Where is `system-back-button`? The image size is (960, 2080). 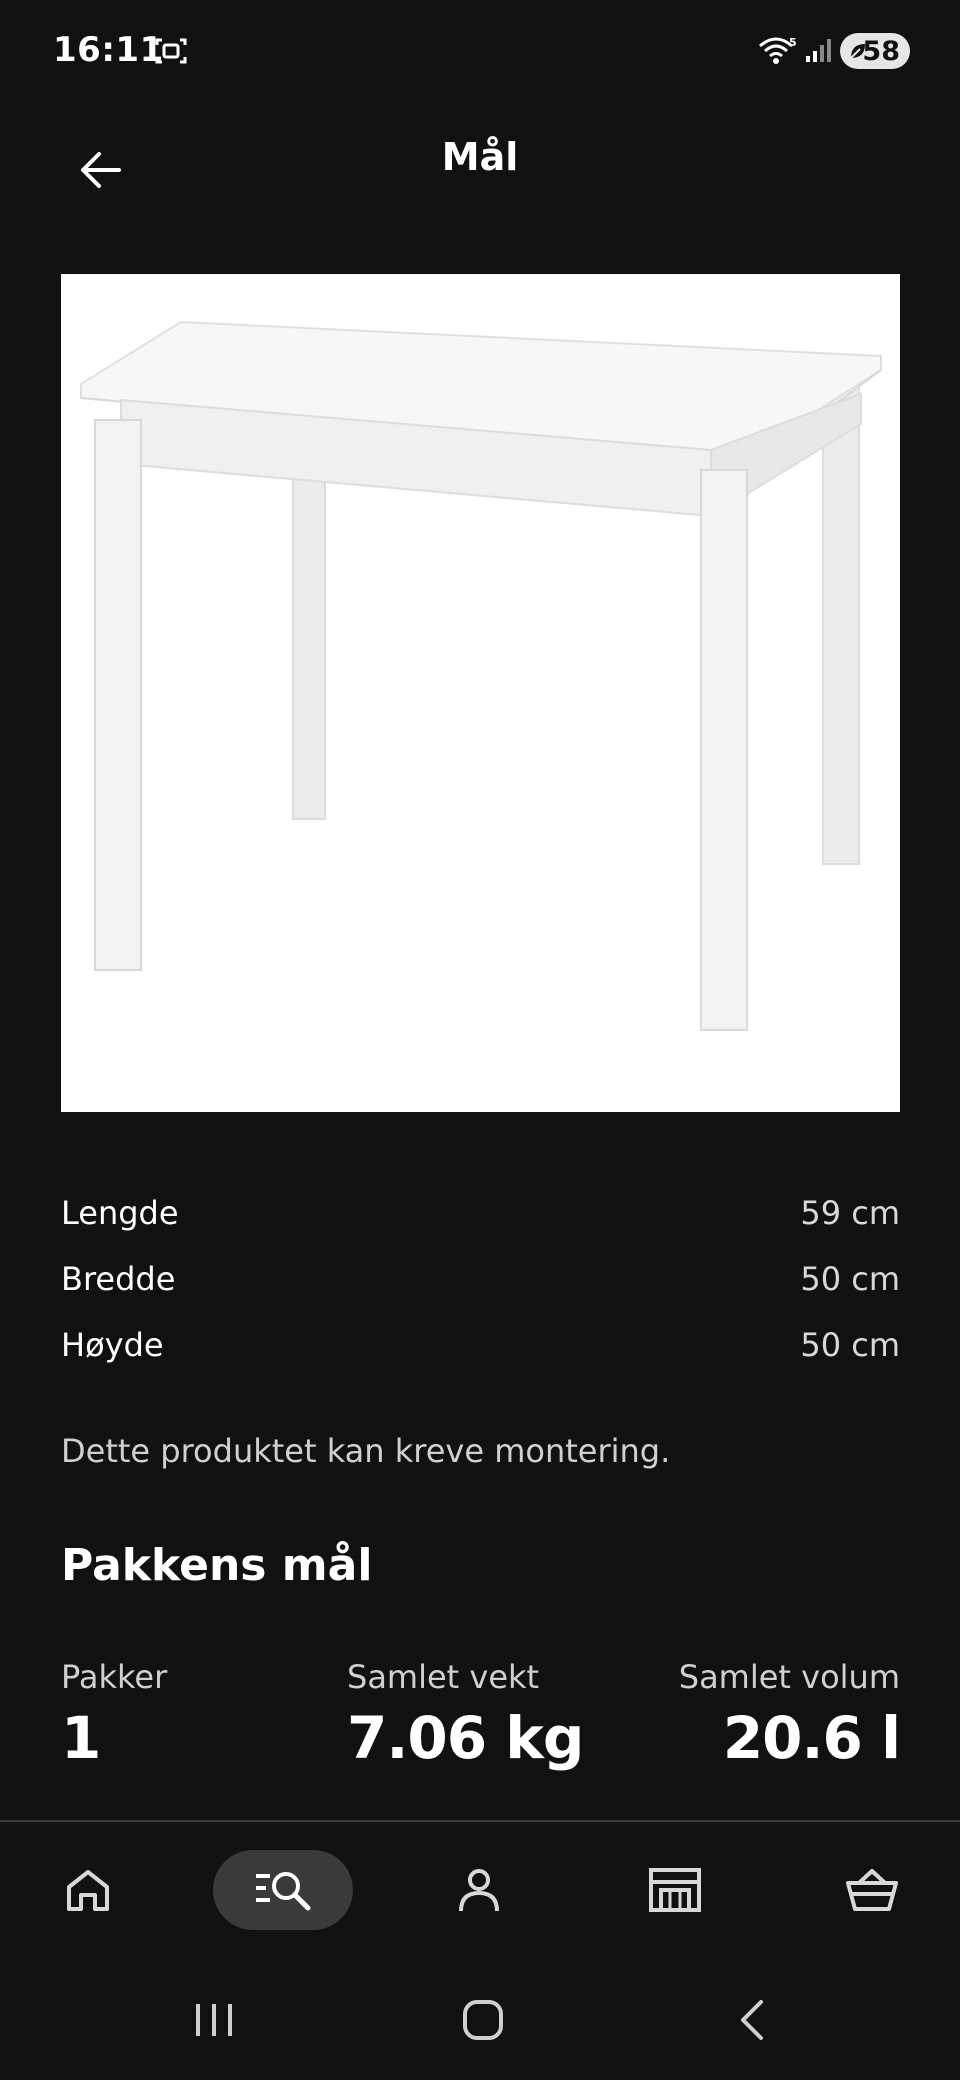
system-back-button is located at coordinates (752, 2020).